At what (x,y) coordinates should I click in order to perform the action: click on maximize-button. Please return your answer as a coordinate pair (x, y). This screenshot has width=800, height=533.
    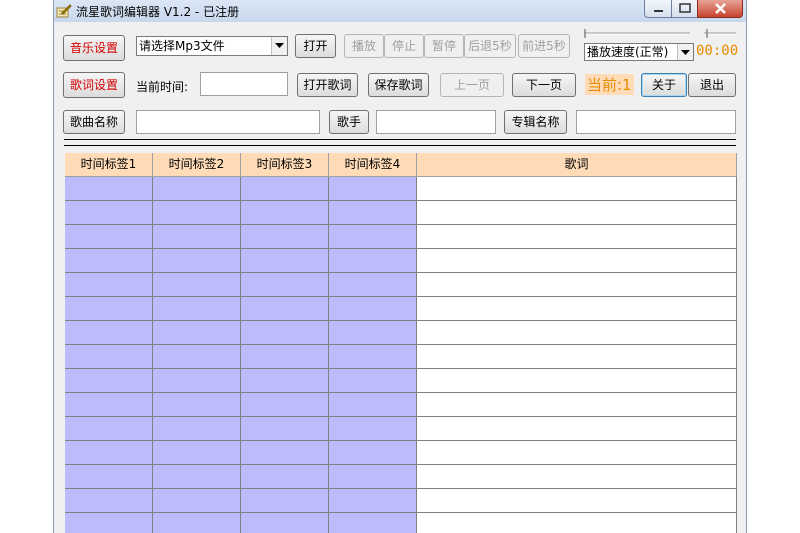
    Looking at the image, I should click on (684, 9).